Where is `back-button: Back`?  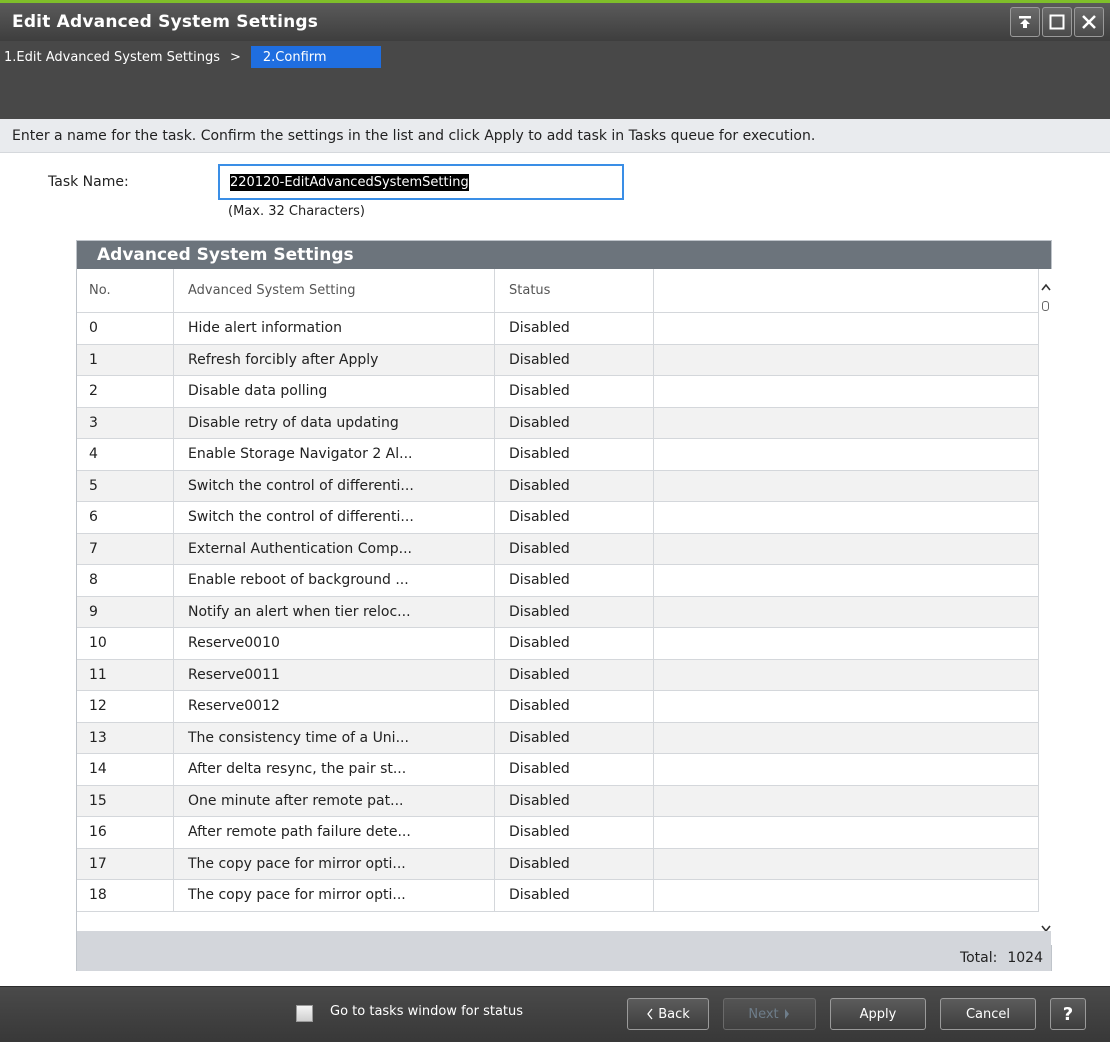
back-button: Back is located at coordinates (668, 1014).